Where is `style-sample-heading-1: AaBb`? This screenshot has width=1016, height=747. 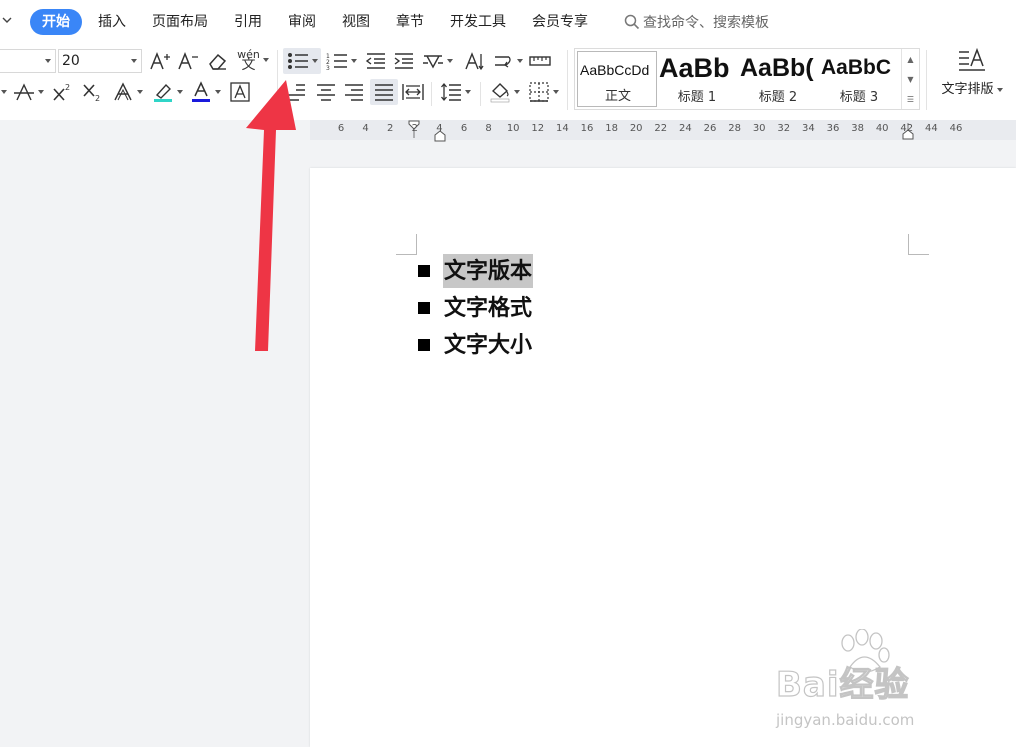
style-sample-heading-1: AaBb is located at coordinates (694, 68).